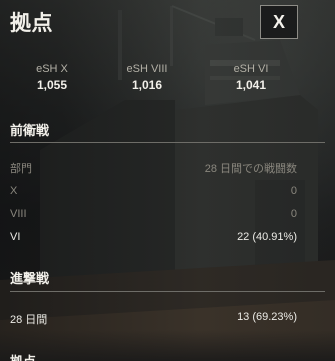 The image size is (335, 361). I want to click on row-value: 13 (69.23%), so click(267, 317).